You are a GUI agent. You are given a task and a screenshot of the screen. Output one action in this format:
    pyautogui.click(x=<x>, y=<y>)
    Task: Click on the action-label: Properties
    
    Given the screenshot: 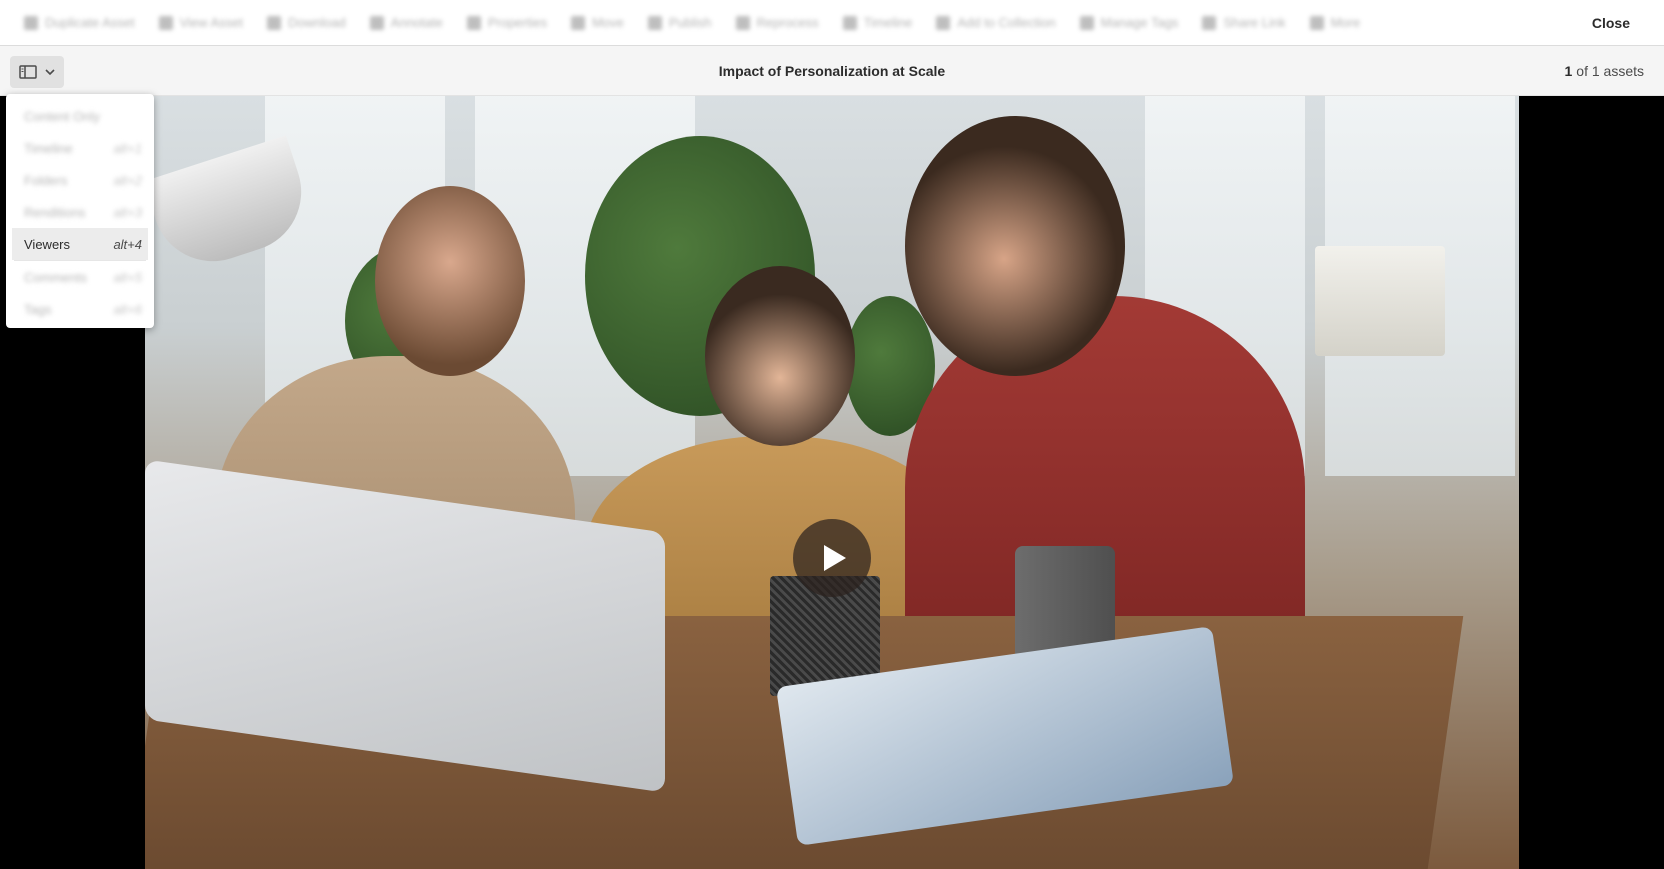 What is the action you would take?
    pyautogui.click(x=517, y=22)
    